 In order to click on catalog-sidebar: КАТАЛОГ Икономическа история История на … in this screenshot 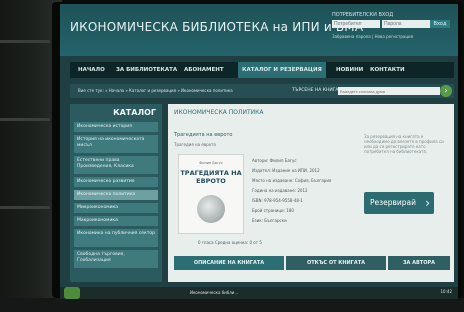, I will do `click(116, 193)`.